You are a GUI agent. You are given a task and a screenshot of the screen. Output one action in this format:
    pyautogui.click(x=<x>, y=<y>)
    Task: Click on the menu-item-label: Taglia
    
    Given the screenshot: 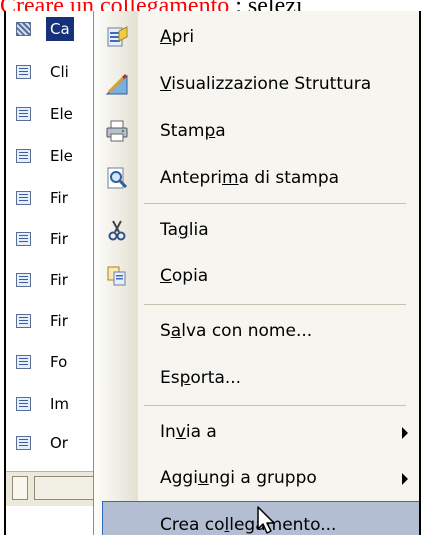 What is the action you would take?
    pyautogui.click(x=184, y=230)
    